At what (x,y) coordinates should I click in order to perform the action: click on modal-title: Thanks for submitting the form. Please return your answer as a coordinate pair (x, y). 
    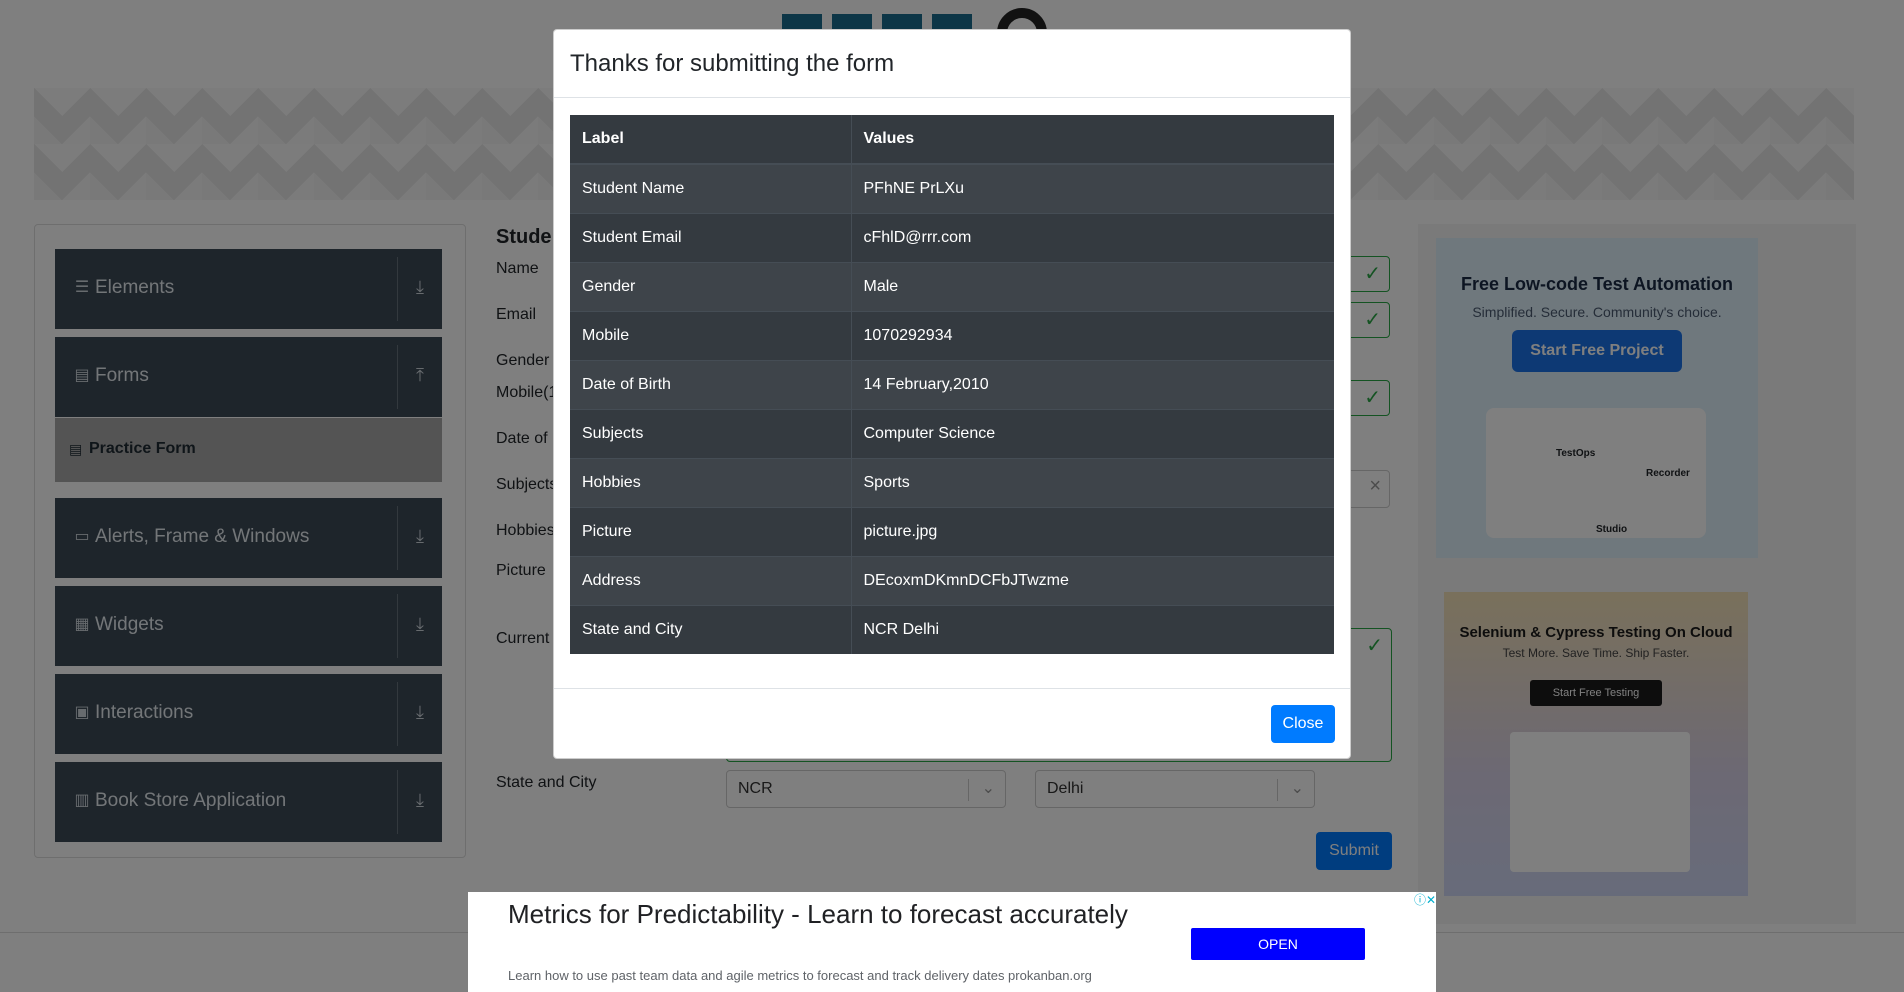
    Looking at the image, I should click on (732, 63).